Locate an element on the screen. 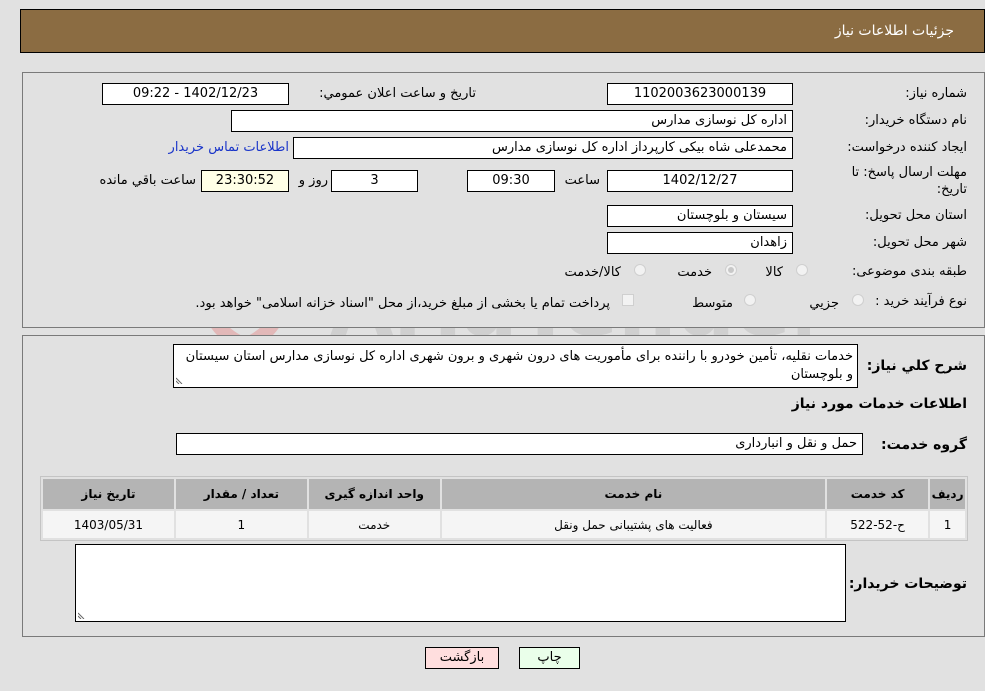 The width and height of the screenshot is (985, 691). cell-unit: خدمت is located at coordinates (374, 524).